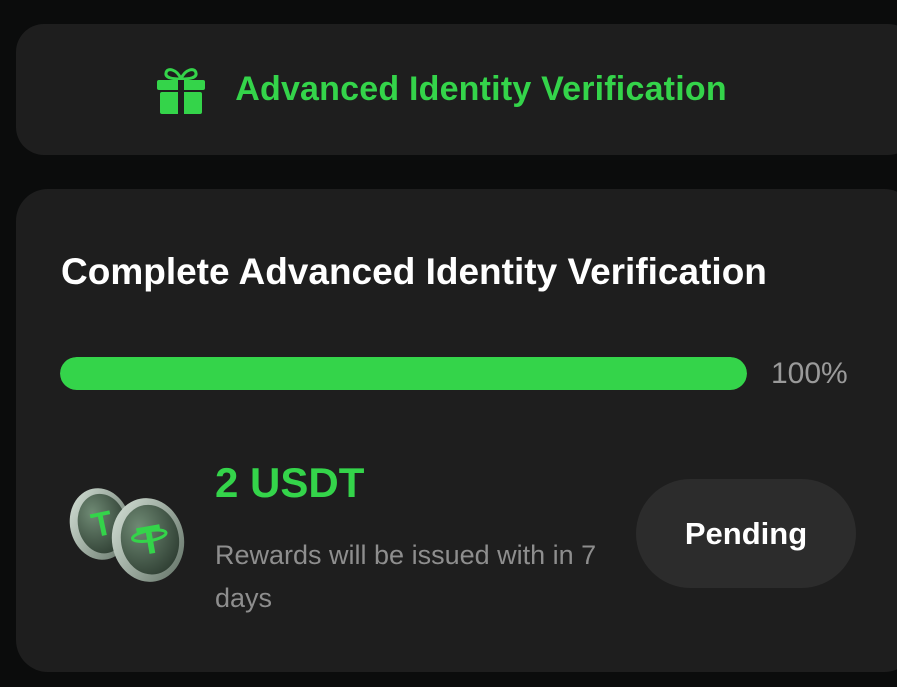  What do you see at coordinates (809, 373) in the screenshot?
I see `progress-percent: 100%` at bounding box center [809, 373].